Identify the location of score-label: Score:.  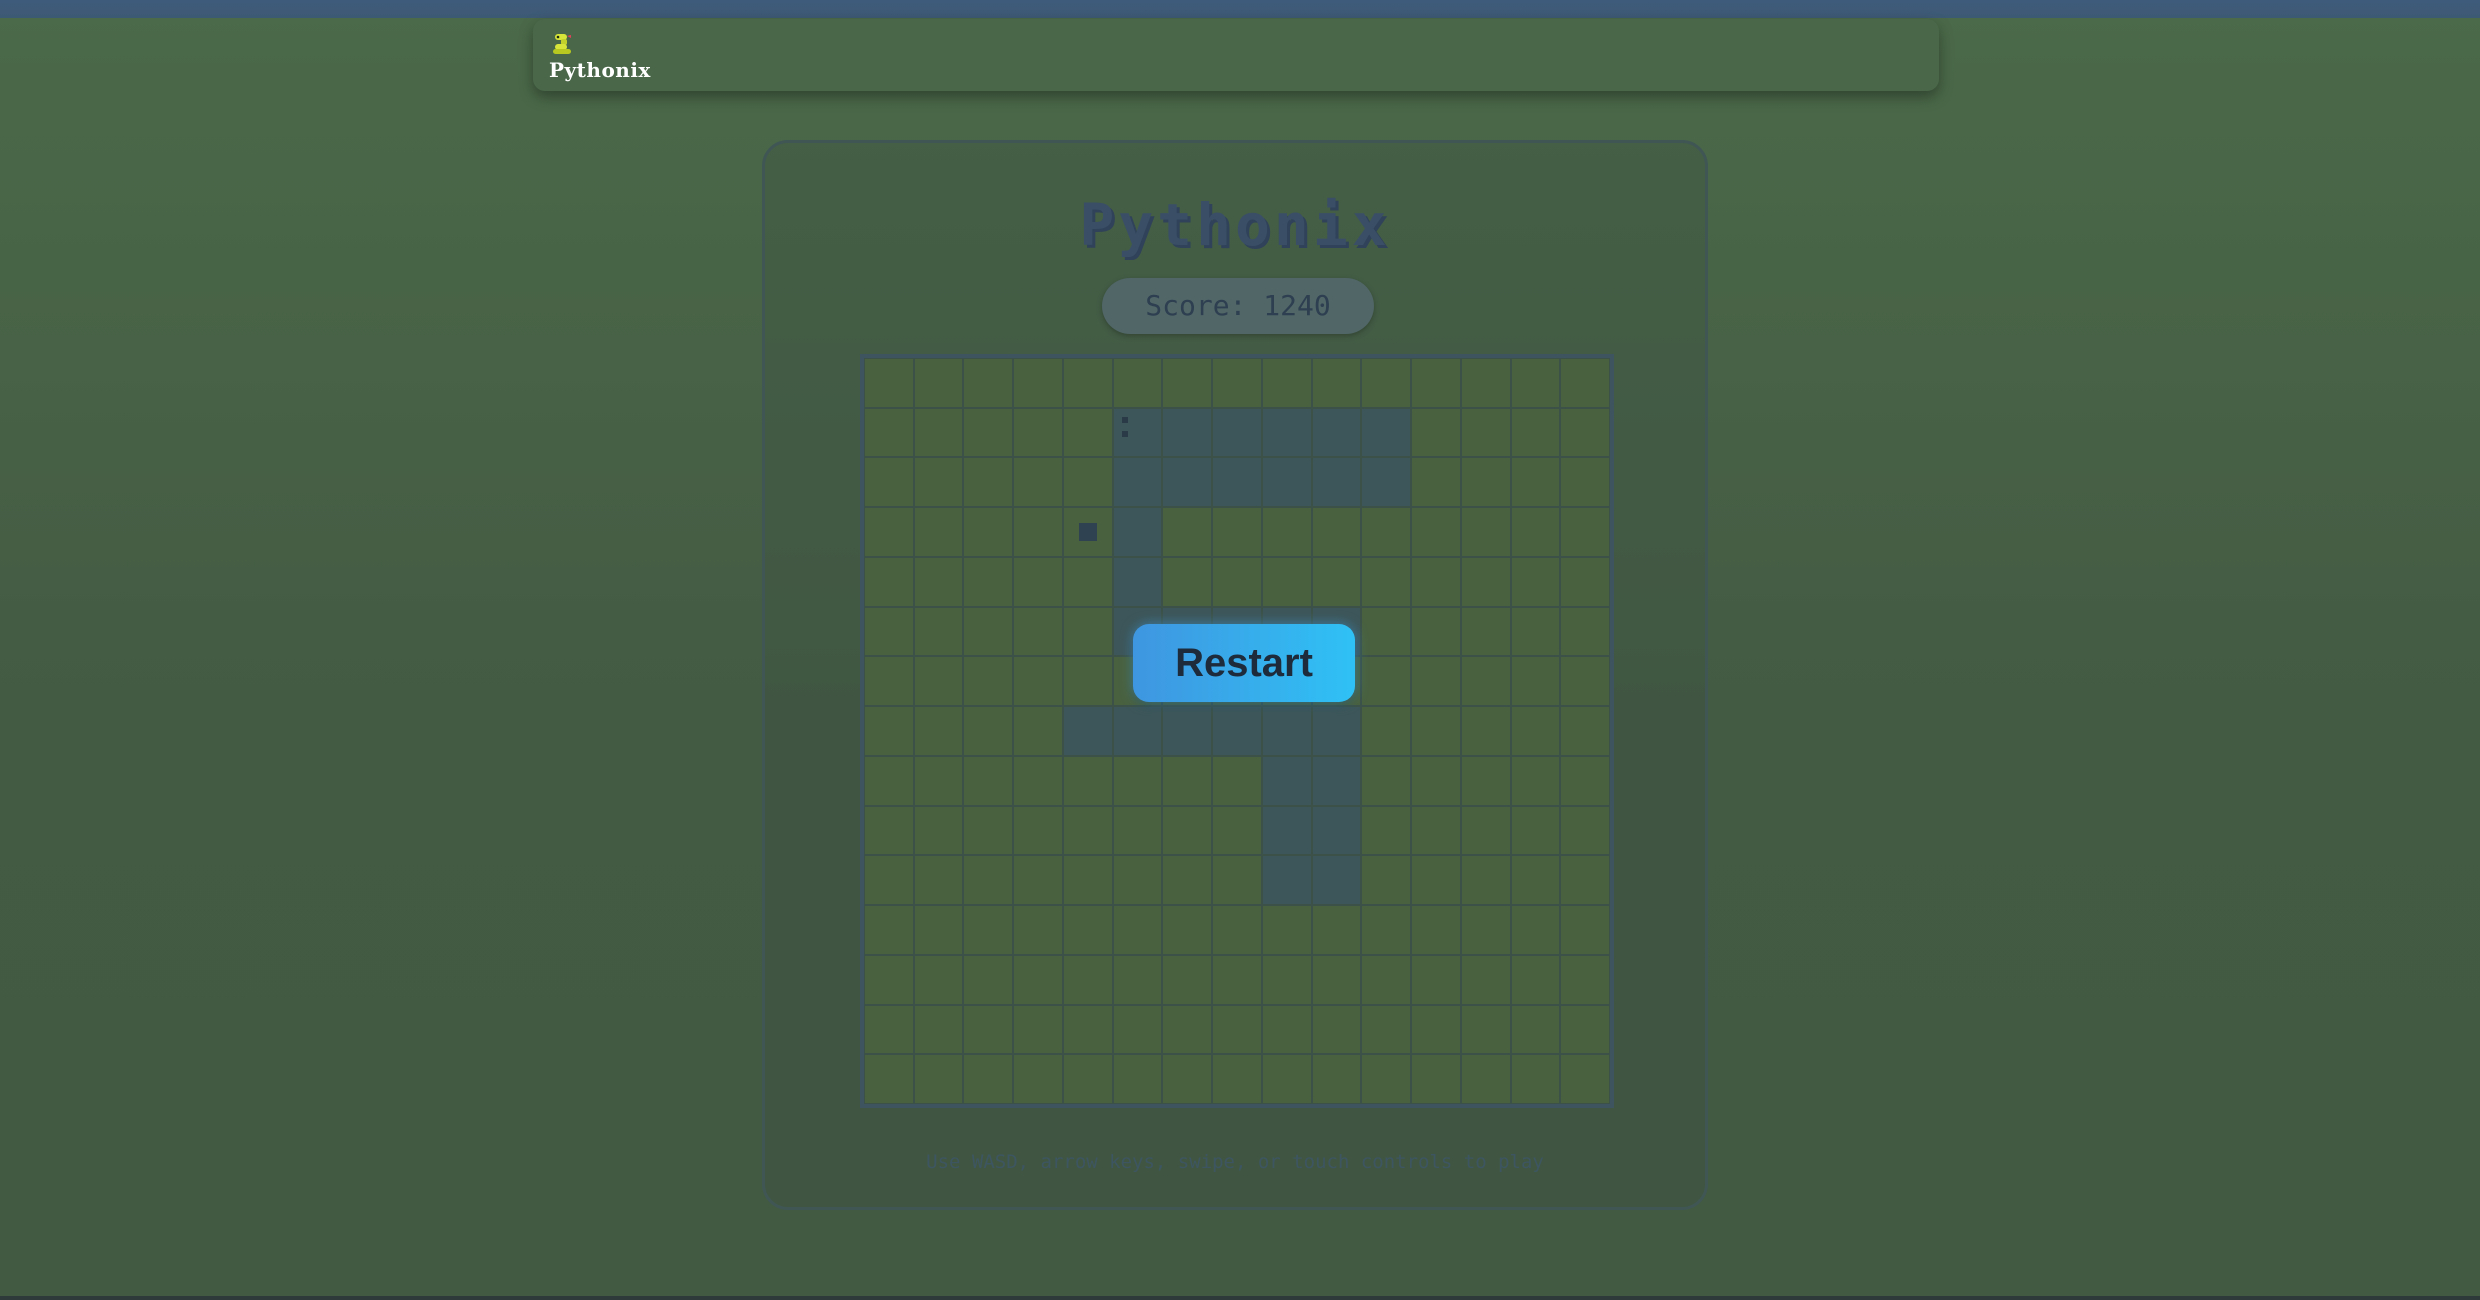
(1196, 305).